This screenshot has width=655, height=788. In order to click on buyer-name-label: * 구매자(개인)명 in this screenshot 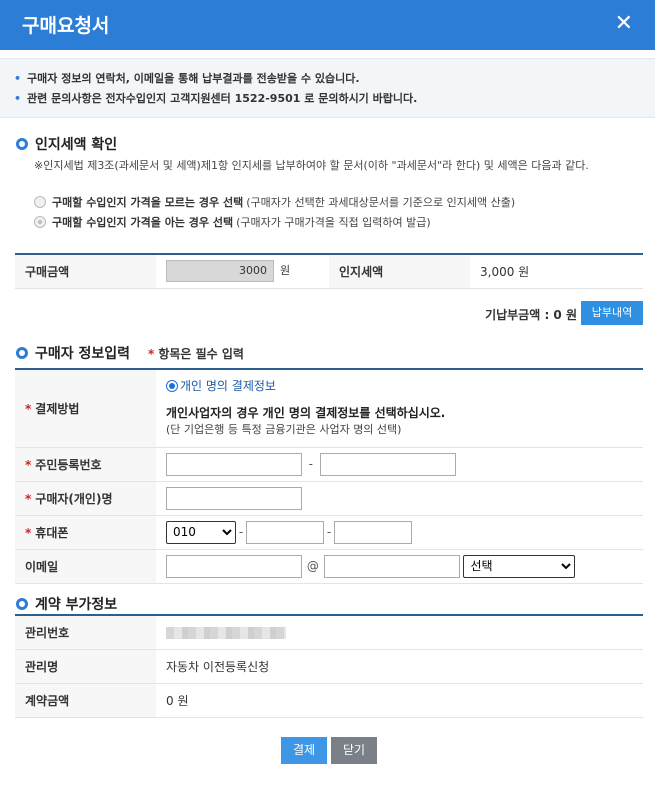, I will do `click(85, 498)`.